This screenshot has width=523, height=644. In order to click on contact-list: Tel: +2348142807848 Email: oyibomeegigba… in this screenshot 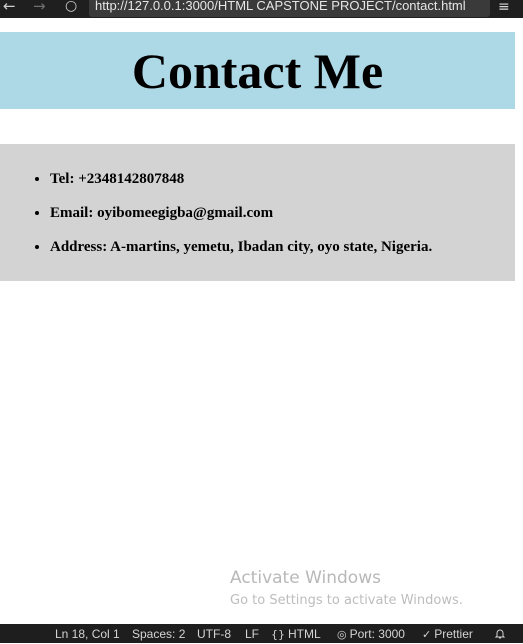, I will do `click(216, 221)`.